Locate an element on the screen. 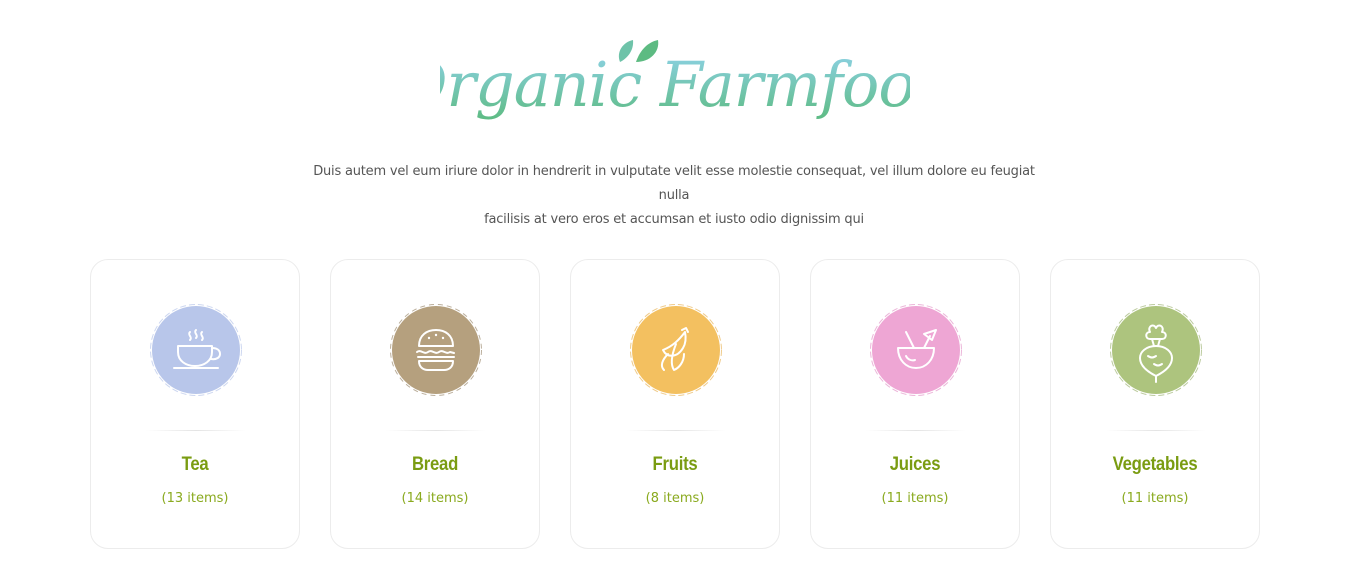 The height and width of the screenshot is (572, 1348). coconut-drink-icon is located at coordinates (916, 350).